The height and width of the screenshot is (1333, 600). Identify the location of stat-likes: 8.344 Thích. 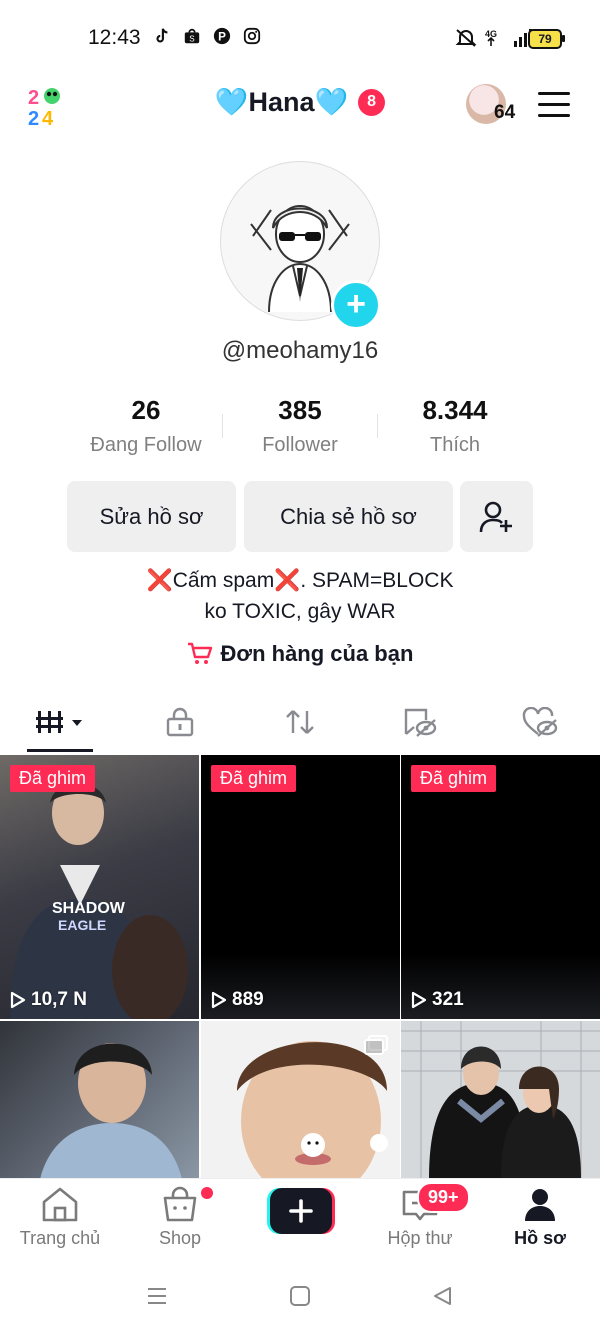
(455, 426).